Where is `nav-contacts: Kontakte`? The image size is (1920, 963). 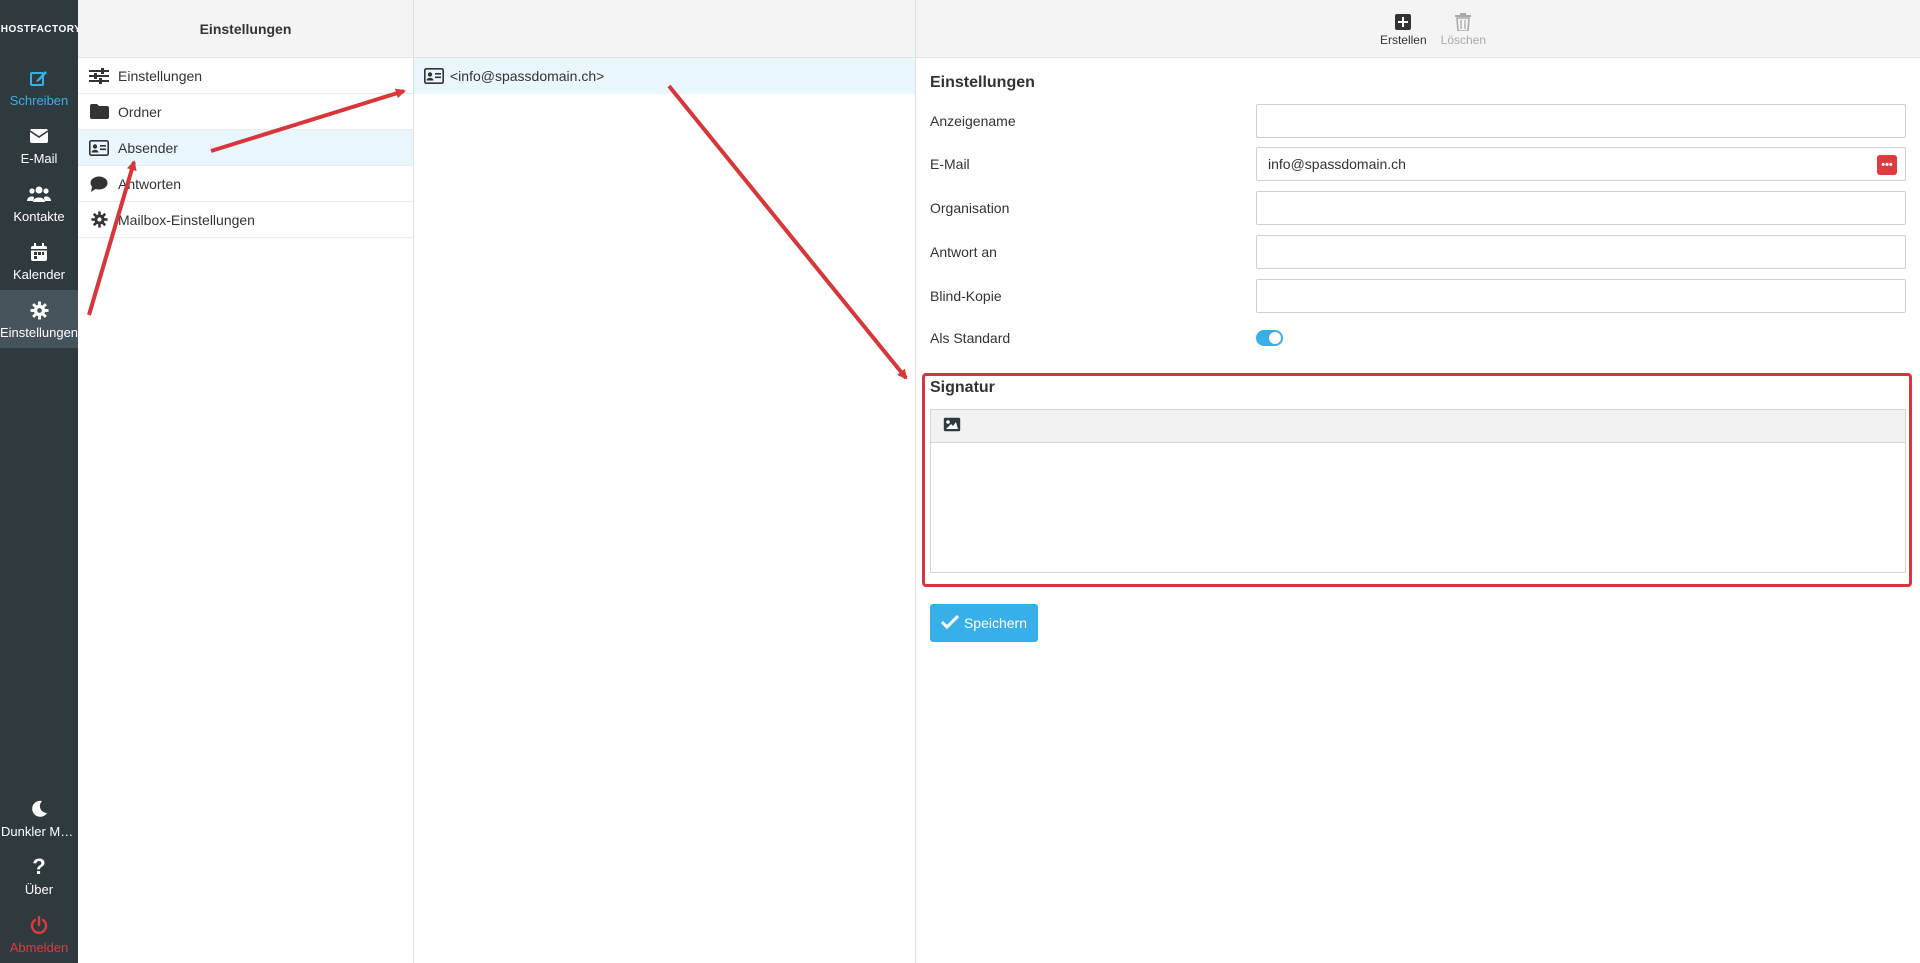 nav-contacts: Kontakte is located at coordinates (39, 203).